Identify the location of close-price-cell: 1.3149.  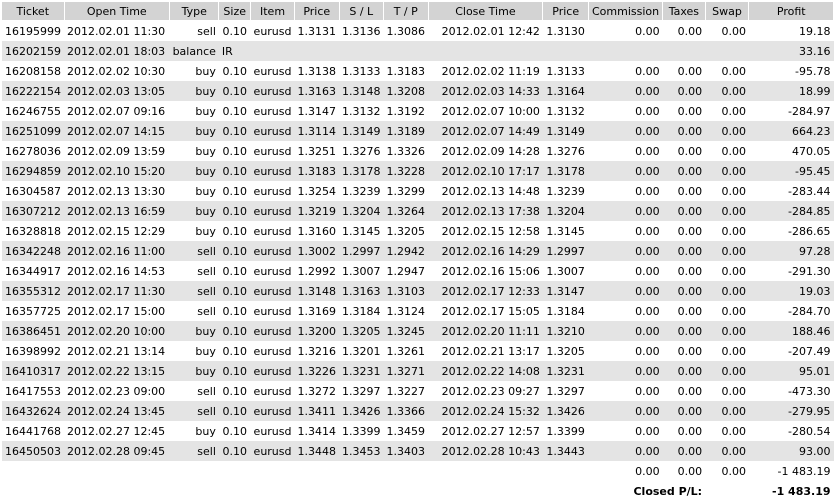
(565, 131).